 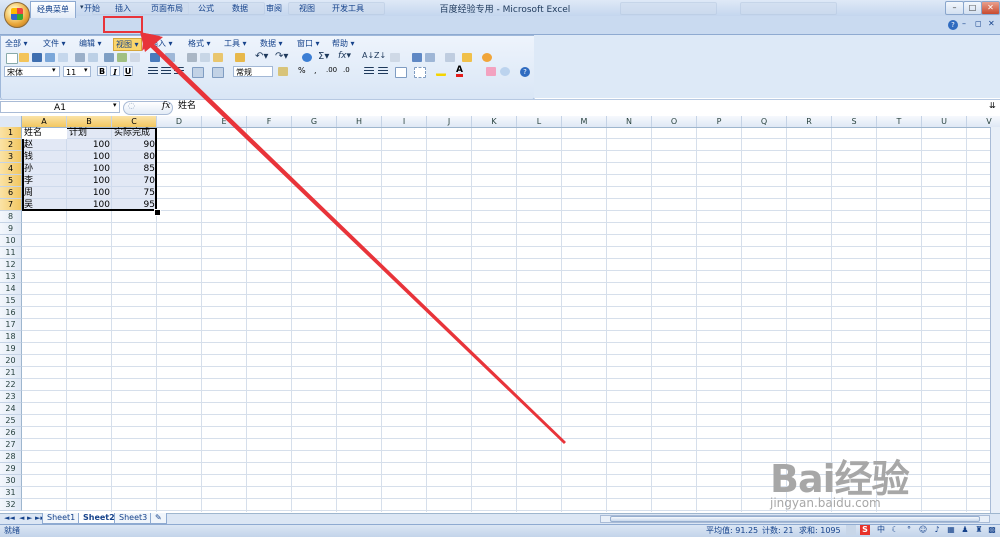 What do you see at coordinates (854, 121) in the screenshot?
I see `column-header-s: S` at bounding box center [854, 121].